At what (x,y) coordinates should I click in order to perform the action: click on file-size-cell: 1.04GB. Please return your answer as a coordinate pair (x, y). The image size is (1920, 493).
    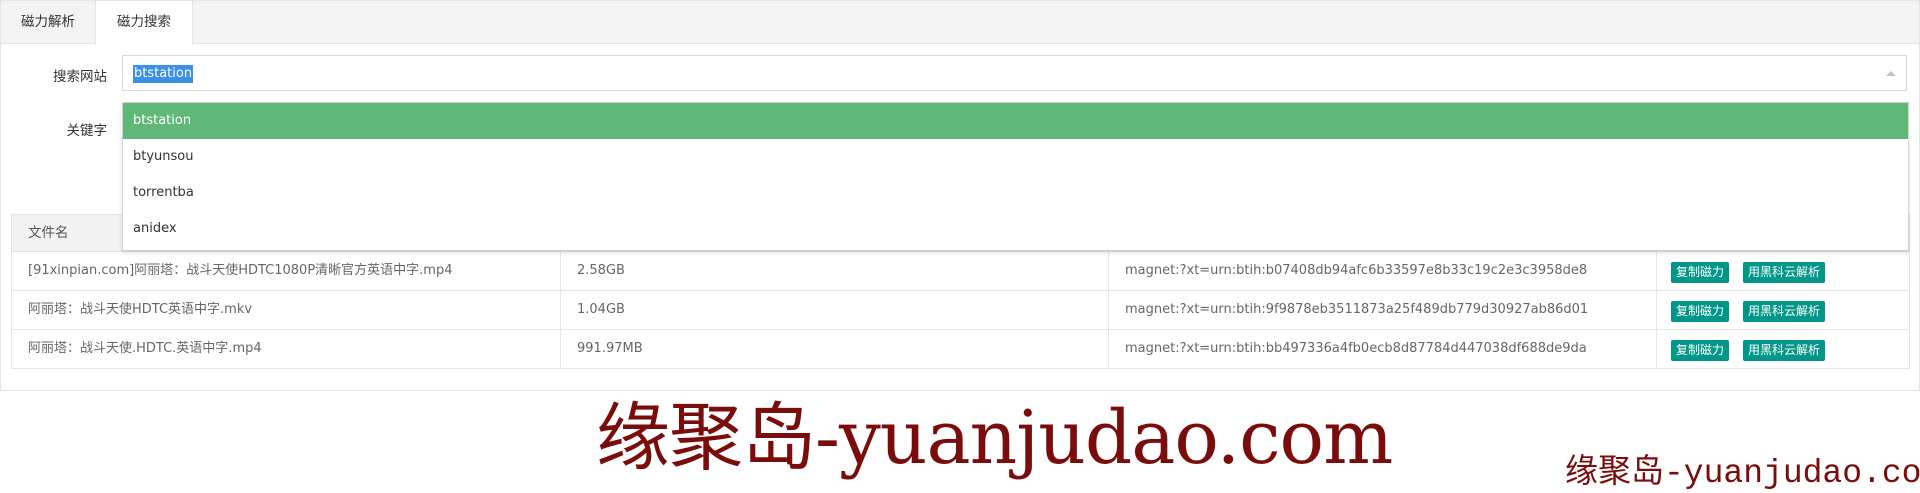
    Looking at the image, I should click on (834, 310).